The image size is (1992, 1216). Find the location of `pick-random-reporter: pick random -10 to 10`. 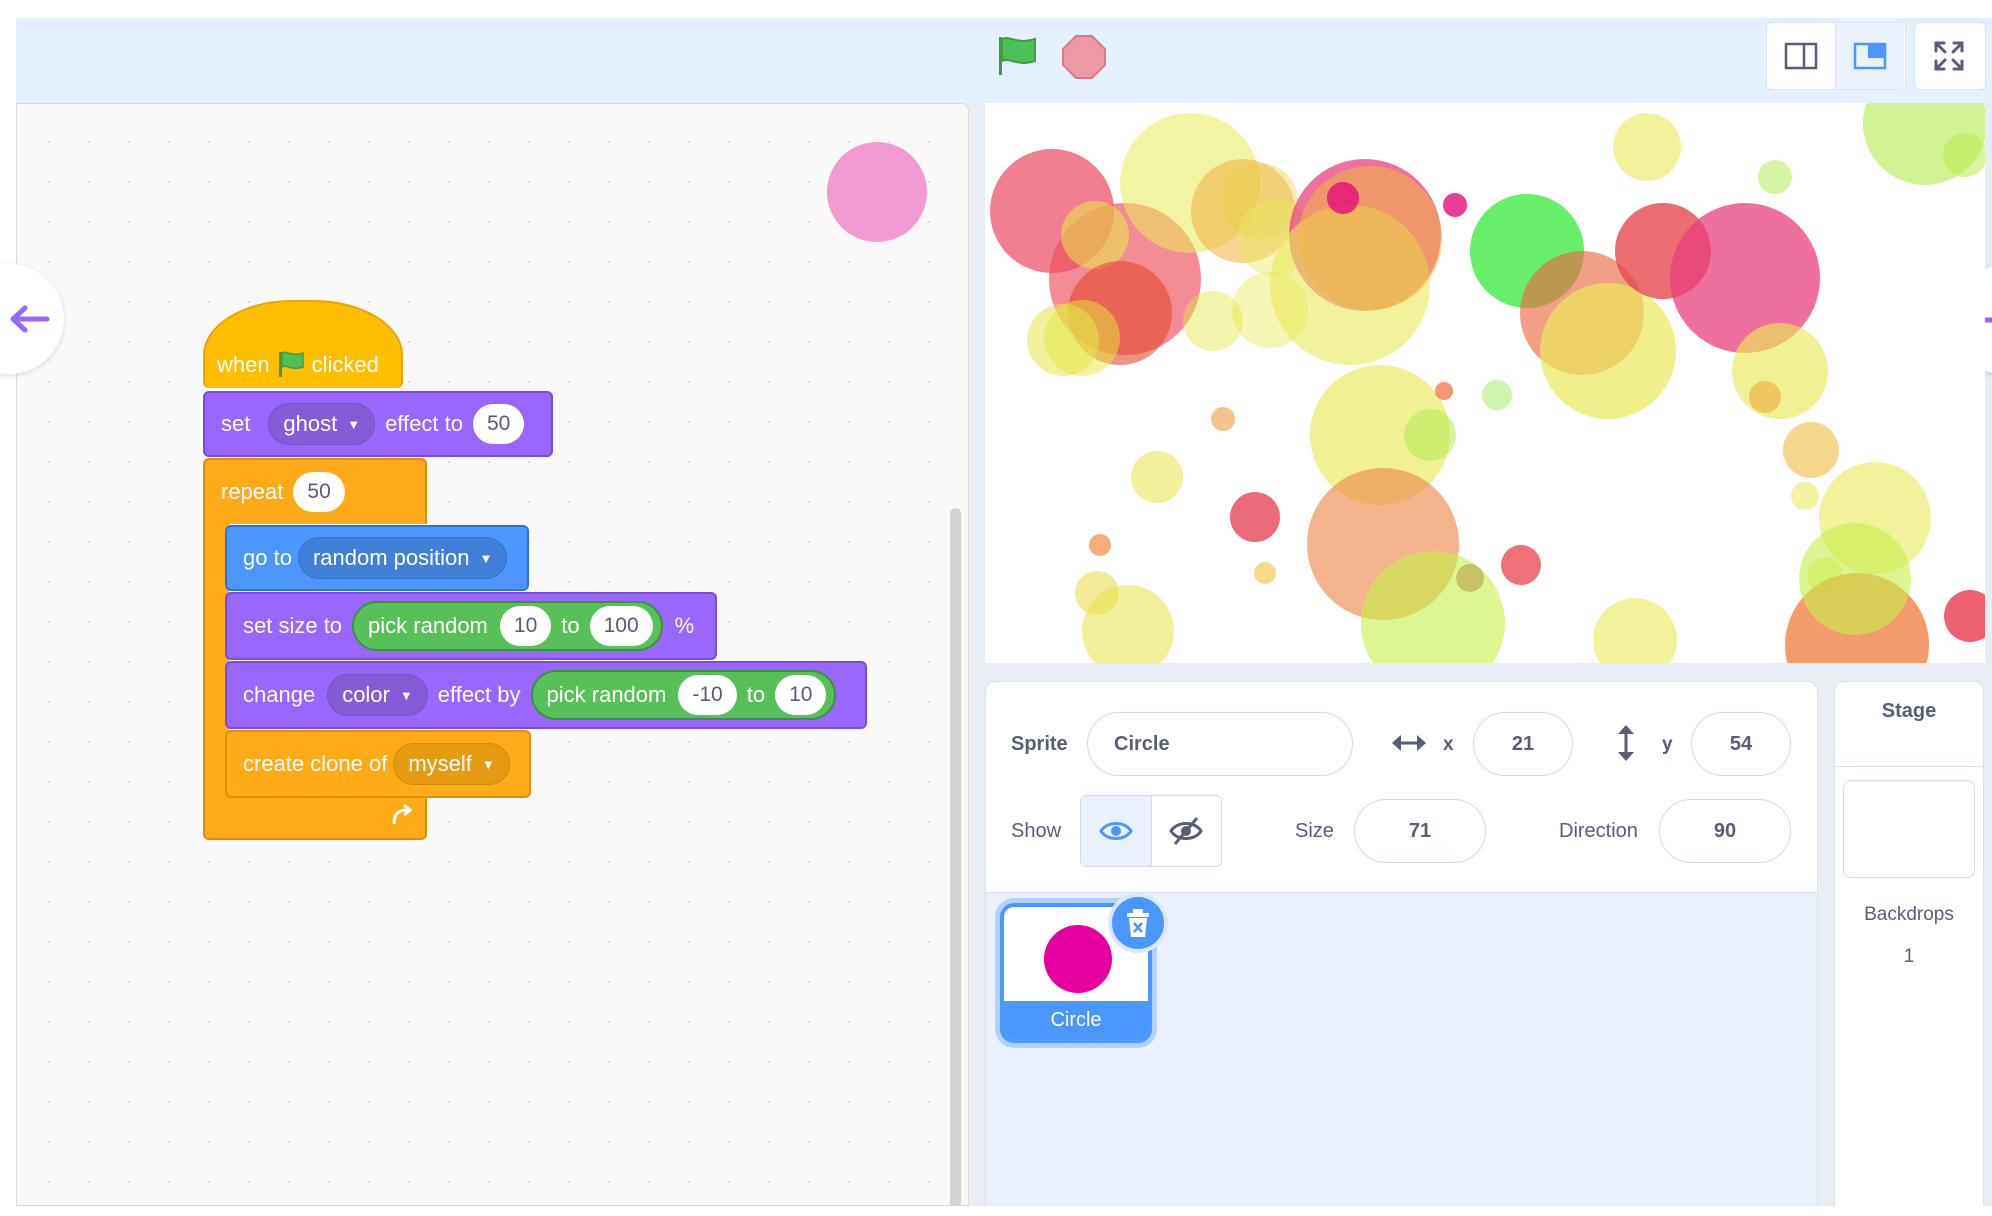

pick-random-reporter: pick random -10 to 10 is located at coordinates (683, 695).